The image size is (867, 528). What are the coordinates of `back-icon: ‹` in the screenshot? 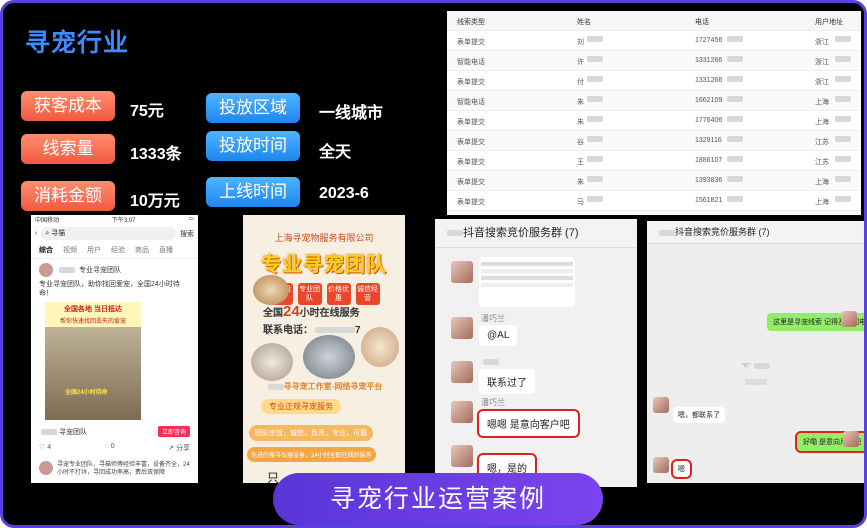 It's located at (36, 233).